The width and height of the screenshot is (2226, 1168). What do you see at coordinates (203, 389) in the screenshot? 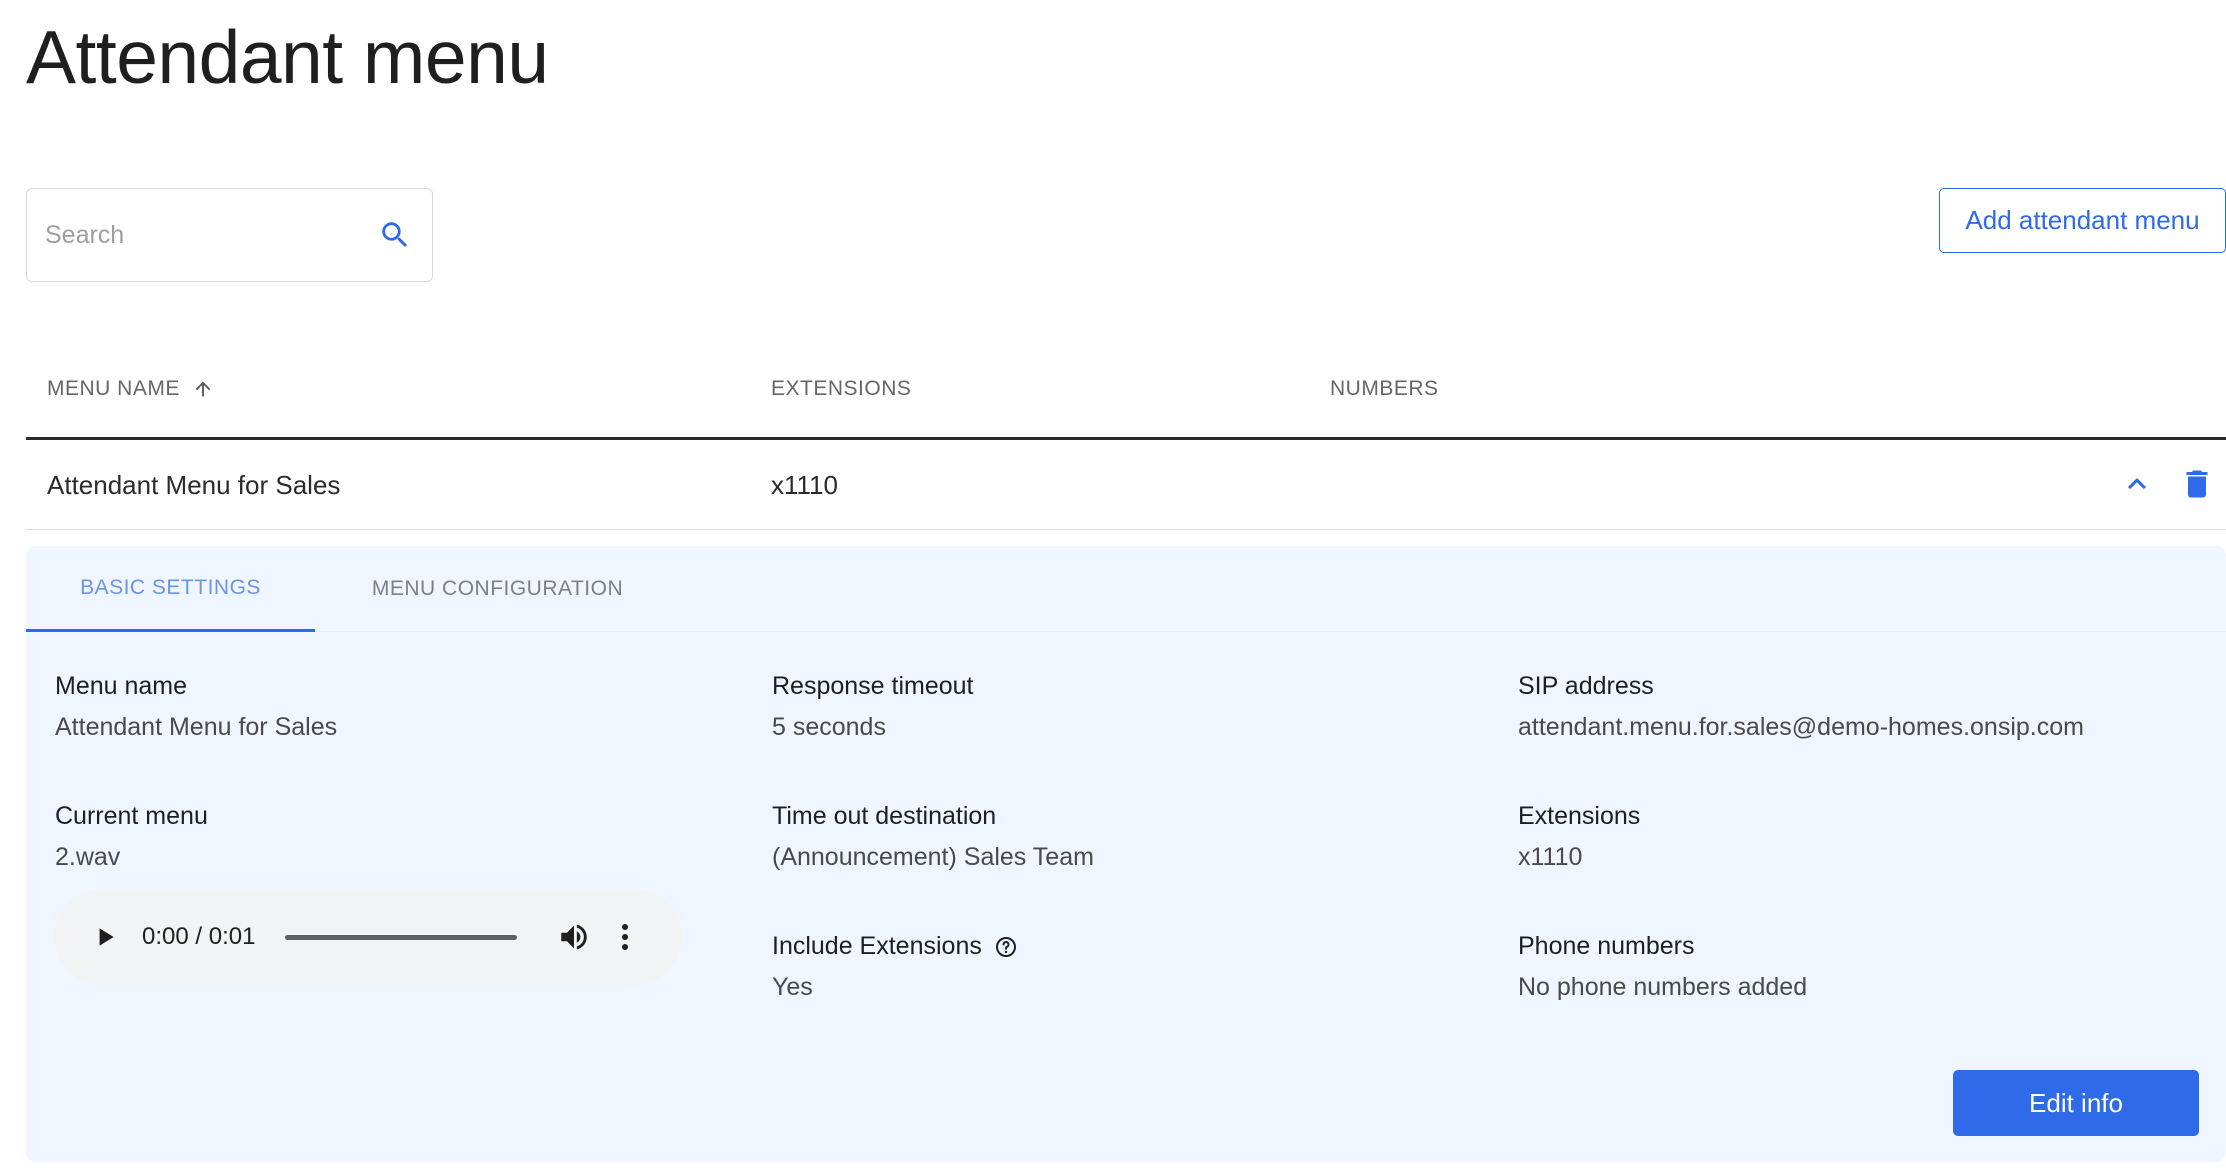
I see `arrow-up-icon` at bounding box center [203, 389].